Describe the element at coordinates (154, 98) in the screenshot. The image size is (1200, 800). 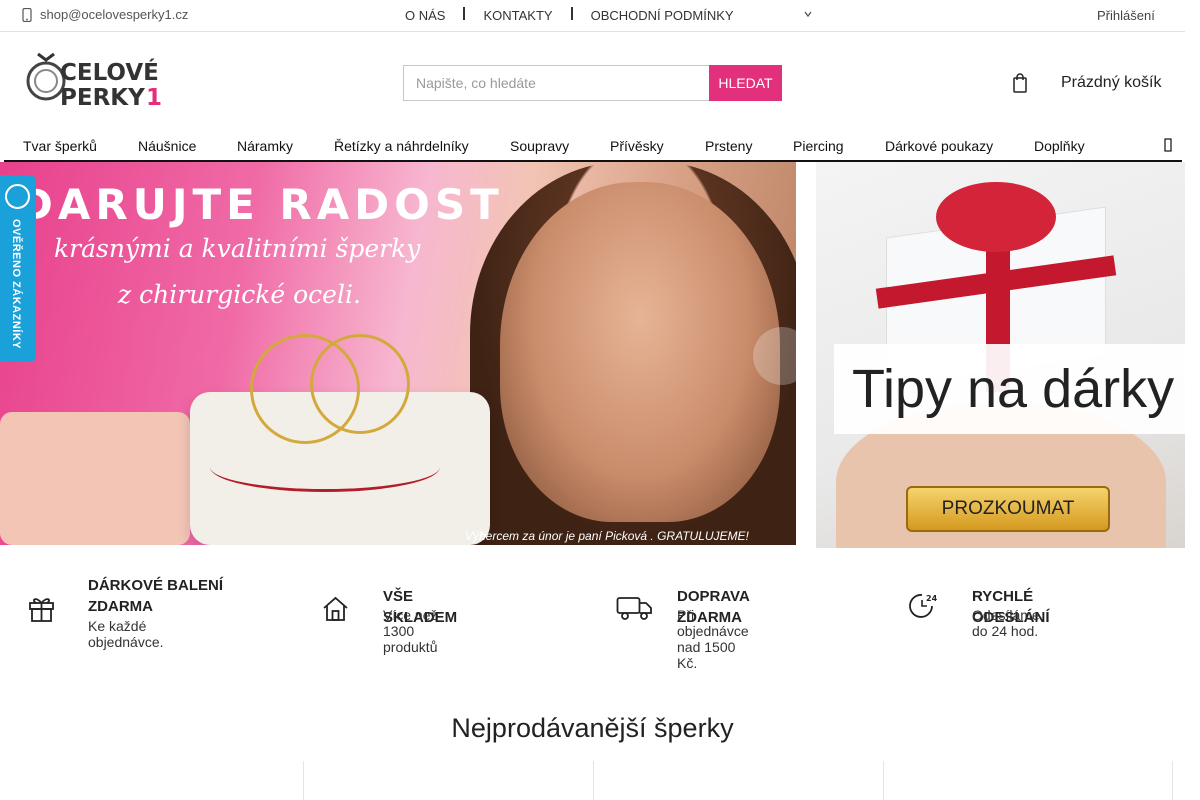
I see `svg-text: 1` at that location.